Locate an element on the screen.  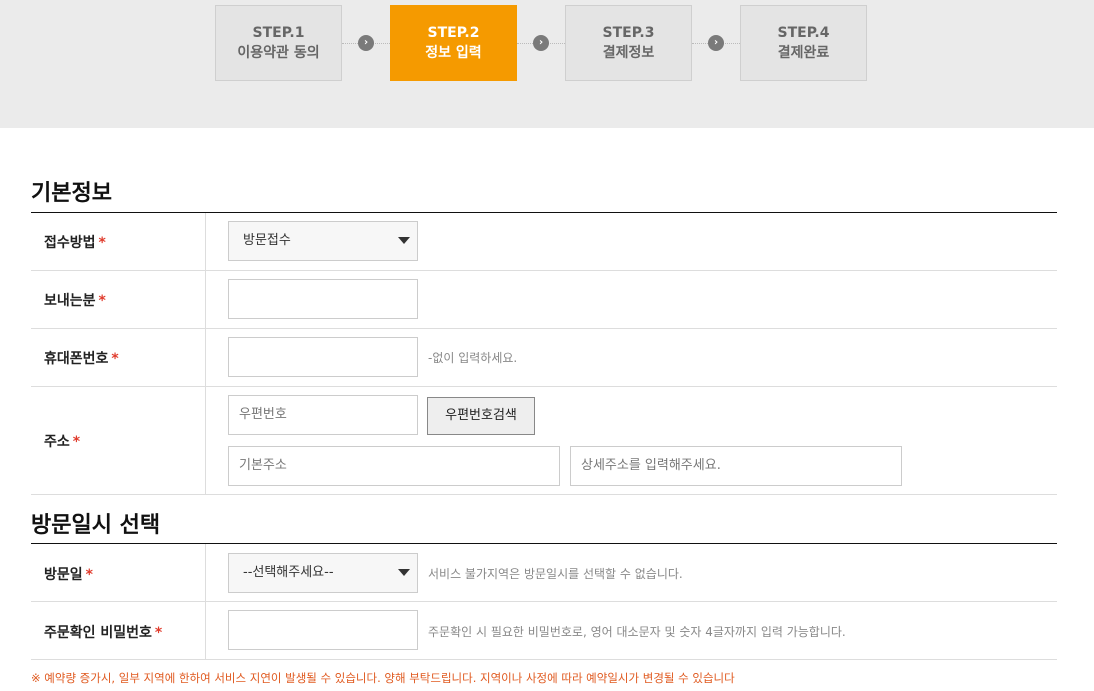
step-2: STEP.2 정보 입력 is located at coordinates (453, 43).